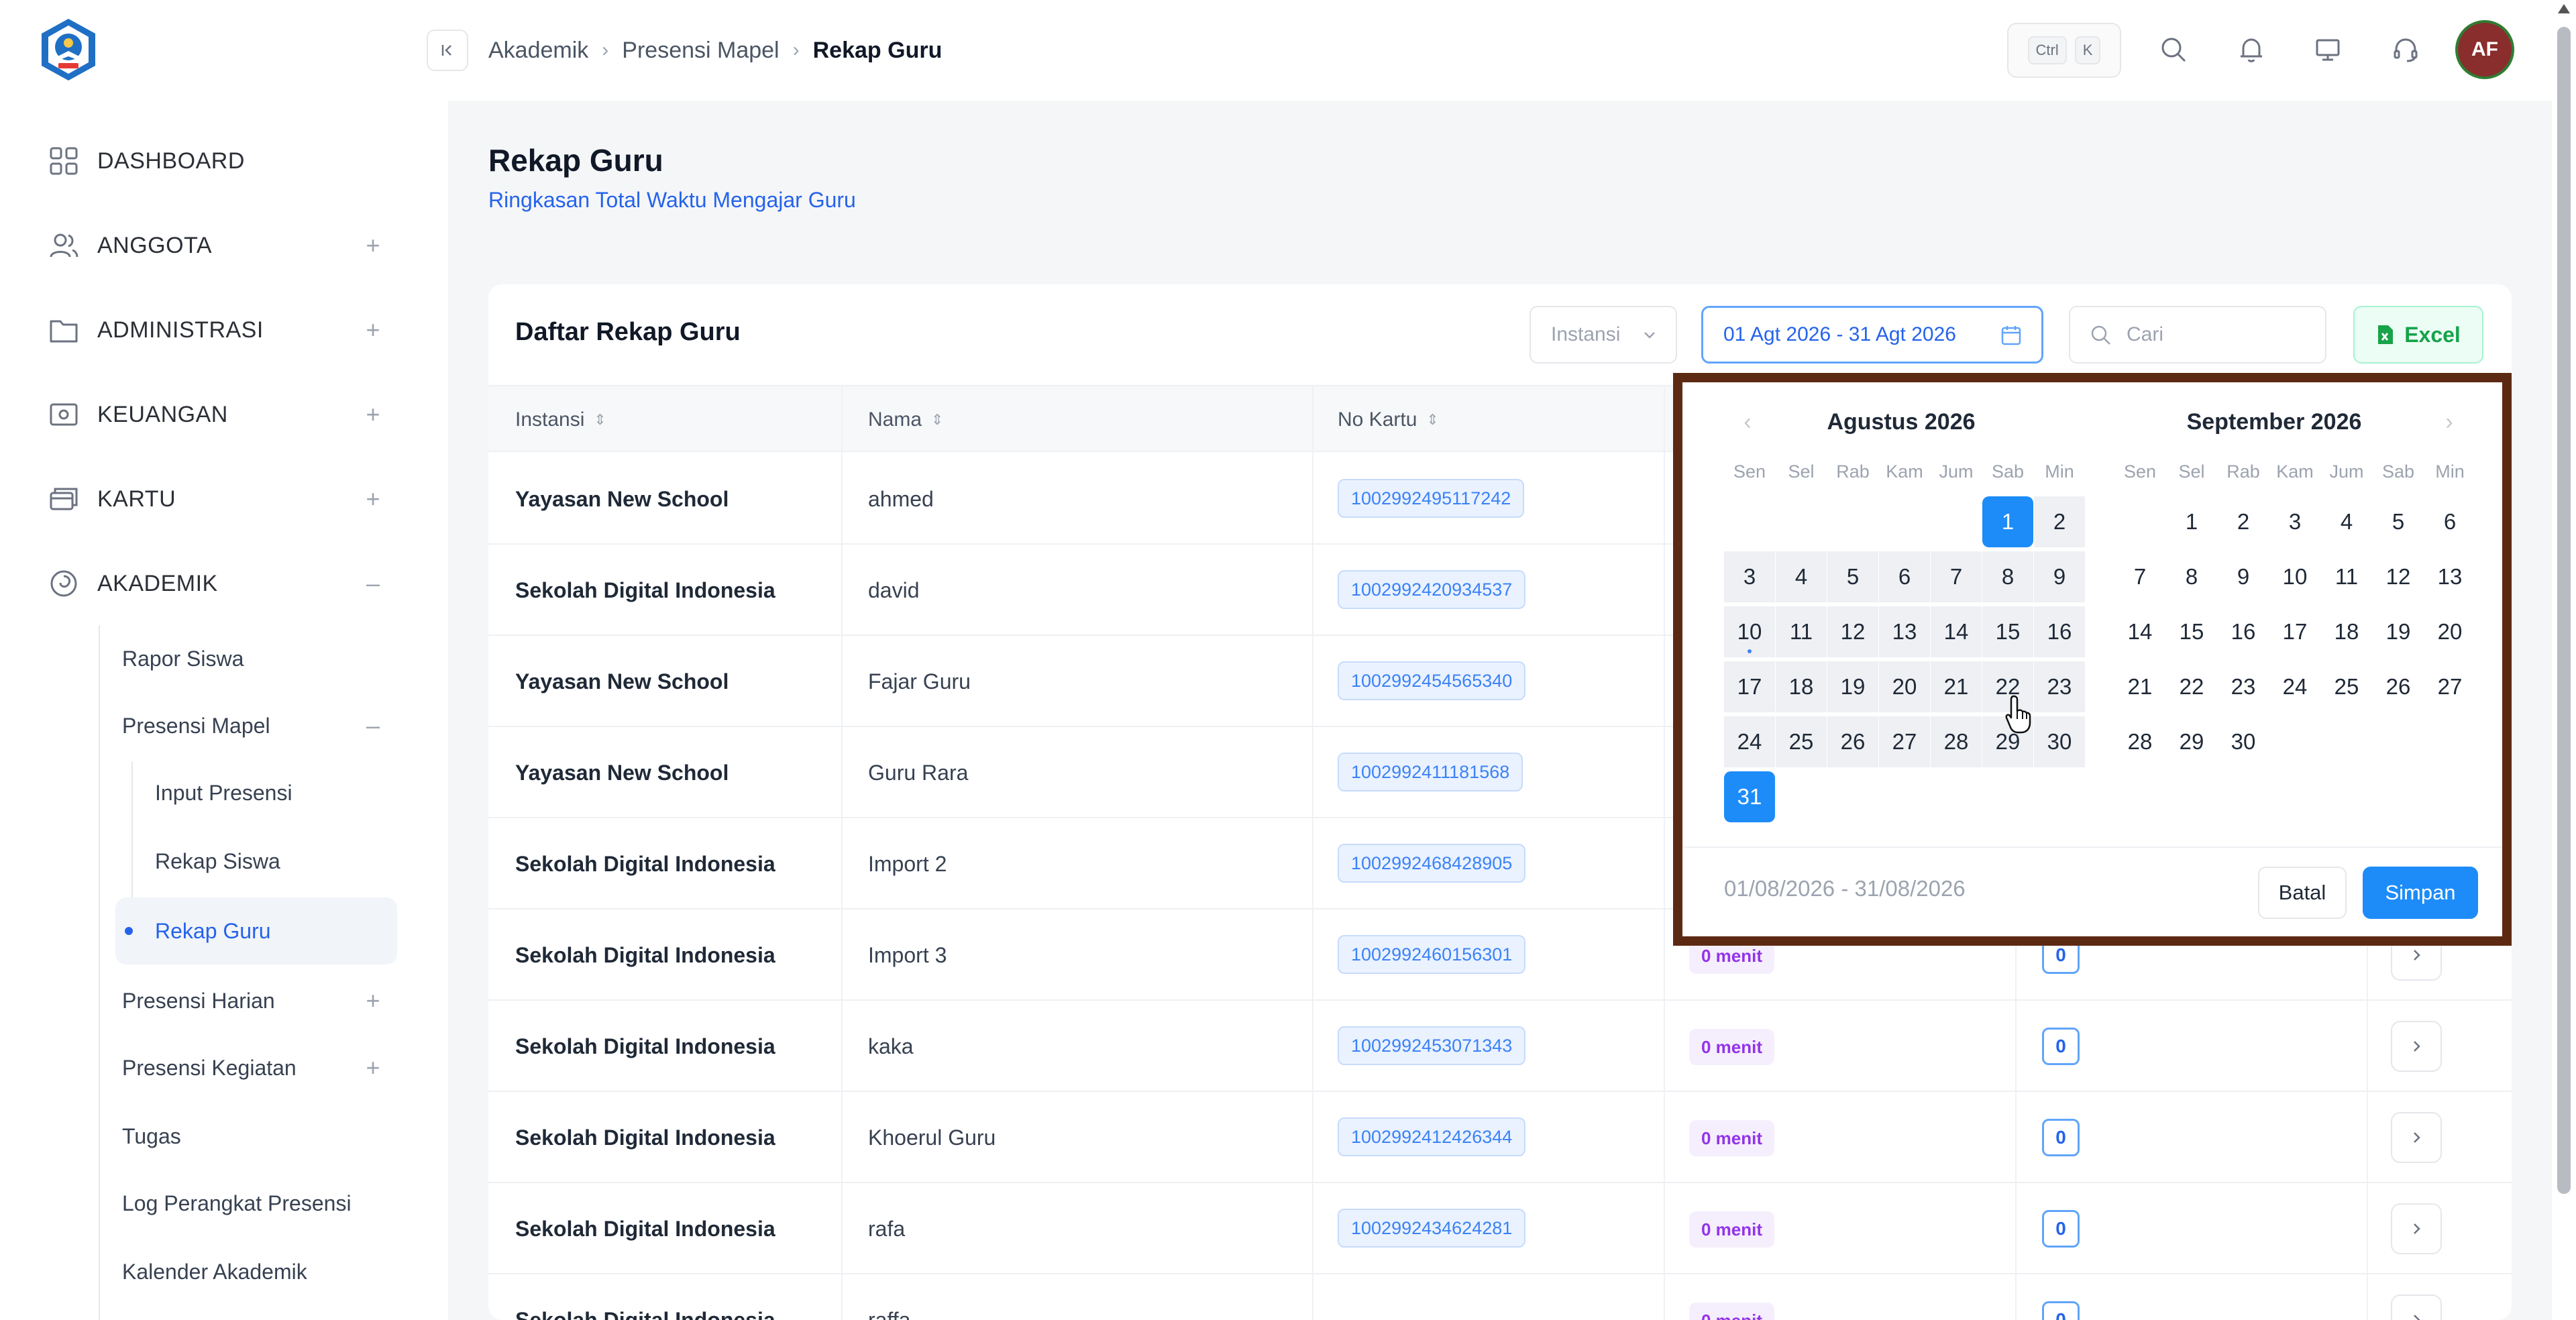 Image resolution: width=2576 pixels, height=1320 pixels. I want to click on calendar-day: 6, so click(2449, 521).